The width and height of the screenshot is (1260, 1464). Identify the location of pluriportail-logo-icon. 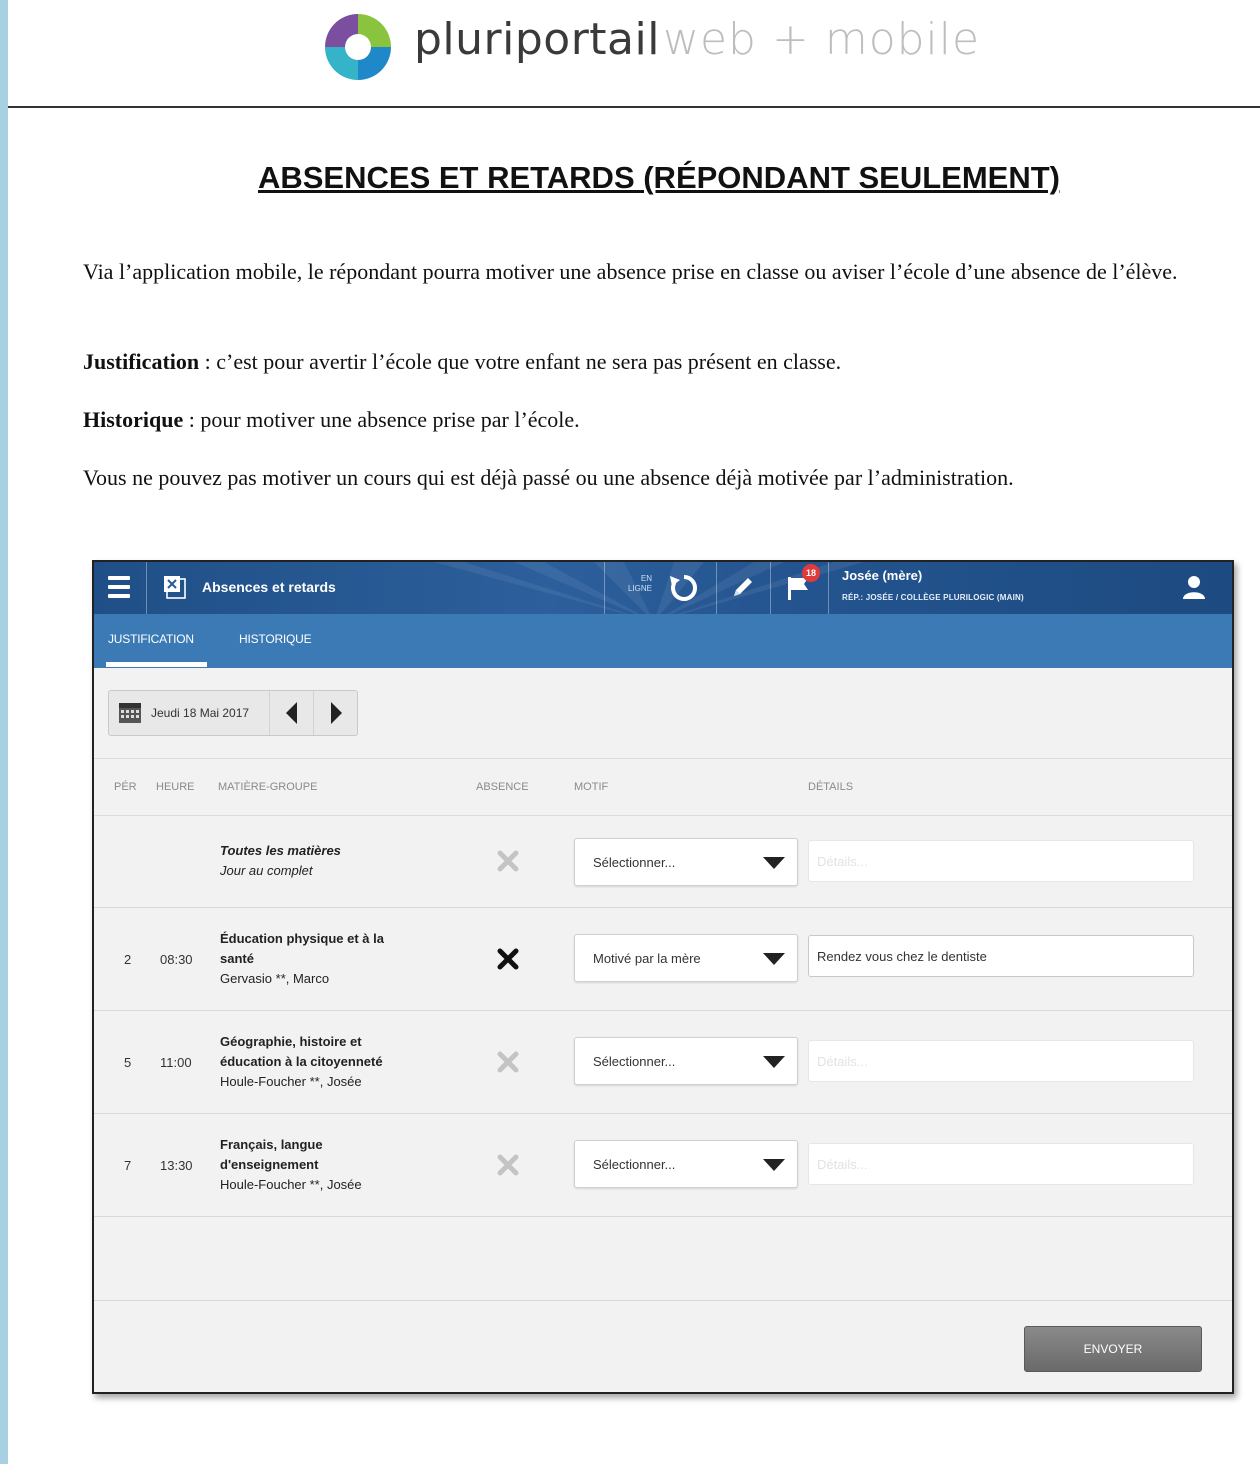
(358, 47).